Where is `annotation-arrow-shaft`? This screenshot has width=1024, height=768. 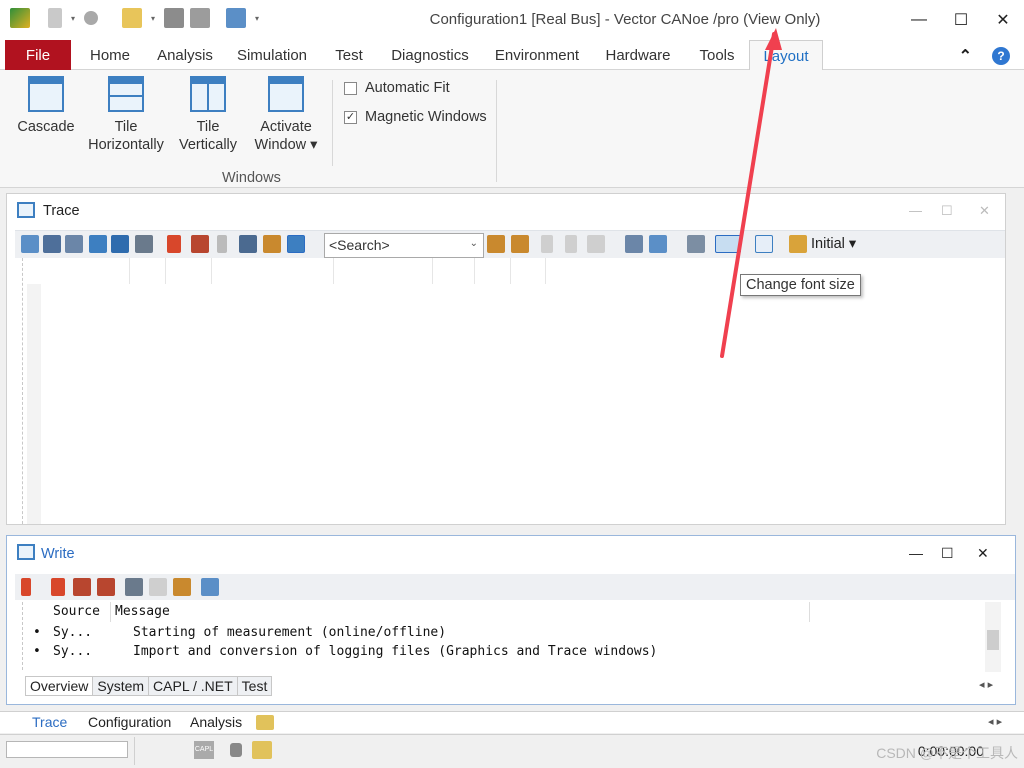
annotation-arrow-shaft is located at coordinates (748, 195).